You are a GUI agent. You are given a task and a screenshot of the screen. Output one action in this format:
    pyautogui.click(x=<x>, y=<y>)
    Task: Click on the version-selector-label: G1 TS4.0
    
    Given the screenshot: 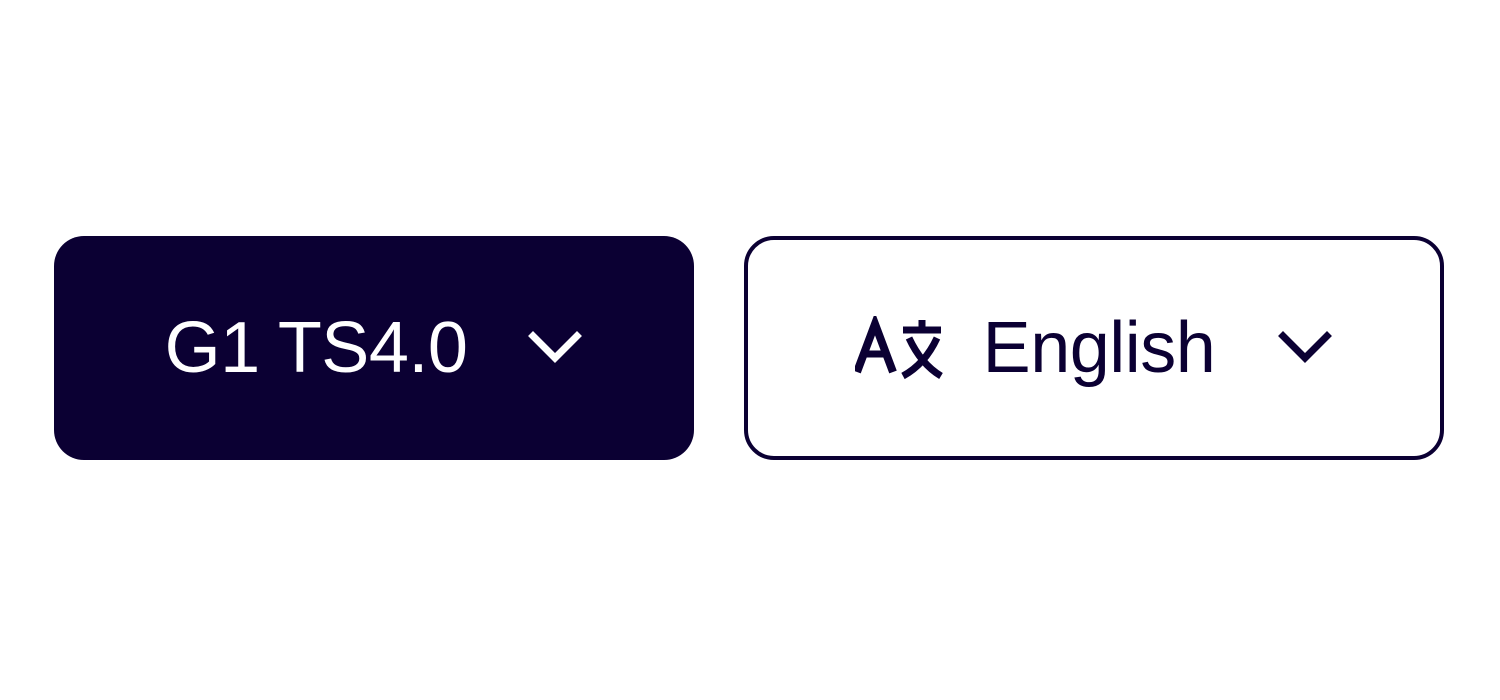 What is the action you would take?
    pyautogui.click(x=316, y=348)
    